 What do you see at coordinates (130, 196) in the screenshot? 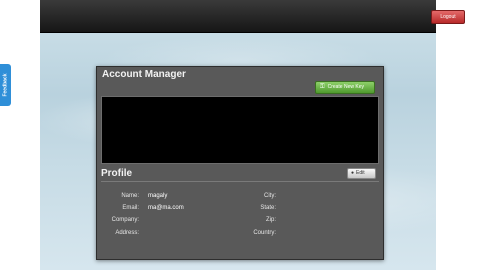
I see `name-label: Name:` at bounding box center [130, 196].